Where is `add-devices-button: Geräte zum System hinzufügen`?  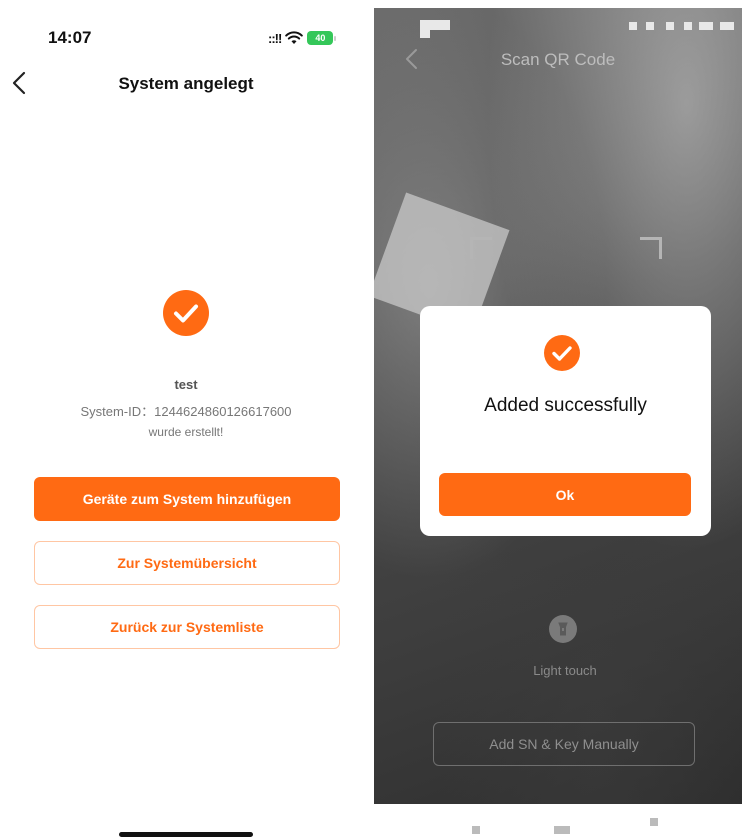 add-devices-button: Geräte zum System hinzufügen is located at coordinates (187, 499).